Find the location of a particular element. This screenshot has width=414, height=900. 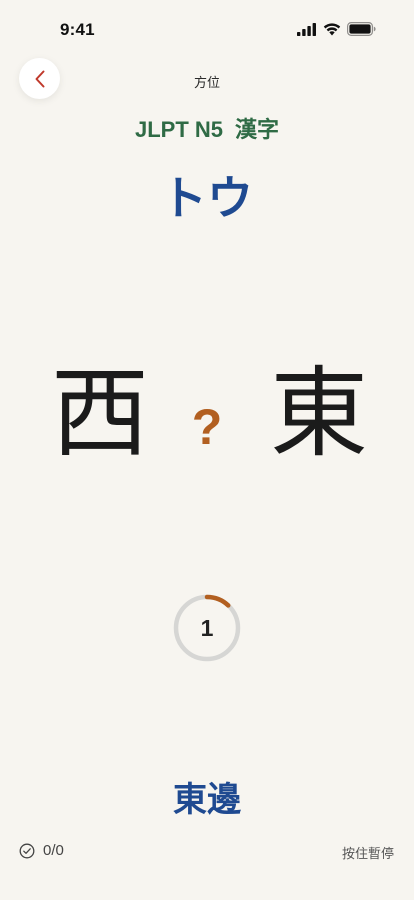

kanji-reading: トウ is located at coordinates (207, 198).